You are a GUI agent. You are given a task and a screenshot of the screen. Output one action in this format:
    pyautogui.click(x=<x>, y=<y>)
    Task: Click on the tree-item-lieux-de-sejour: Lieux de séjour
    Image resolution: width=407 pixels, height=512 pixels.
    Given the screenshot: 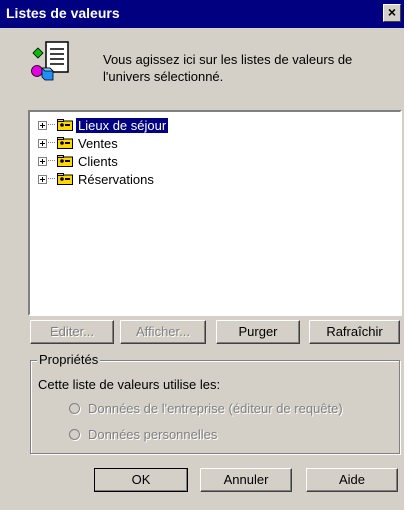 What is the action you would take?
    pyautogui.click(x=104, y=125)
    